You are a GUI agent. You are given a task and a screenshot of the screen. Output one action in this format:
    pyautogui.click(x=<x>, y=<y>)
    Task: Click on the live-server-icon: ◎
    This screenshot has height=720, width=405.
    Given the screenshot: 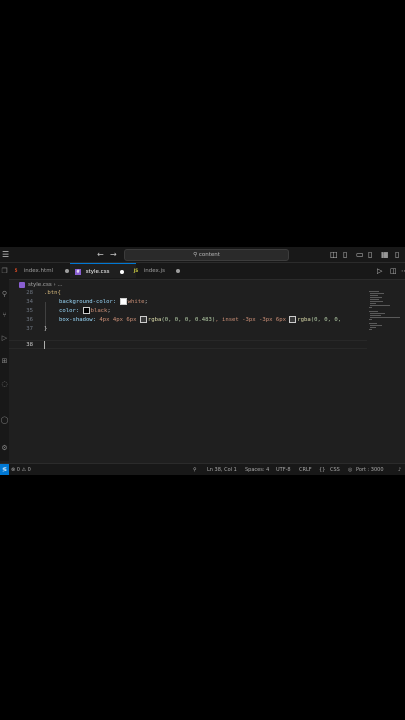 What is the action you would take?
    pyautogui.click(x=350, y=470)
    